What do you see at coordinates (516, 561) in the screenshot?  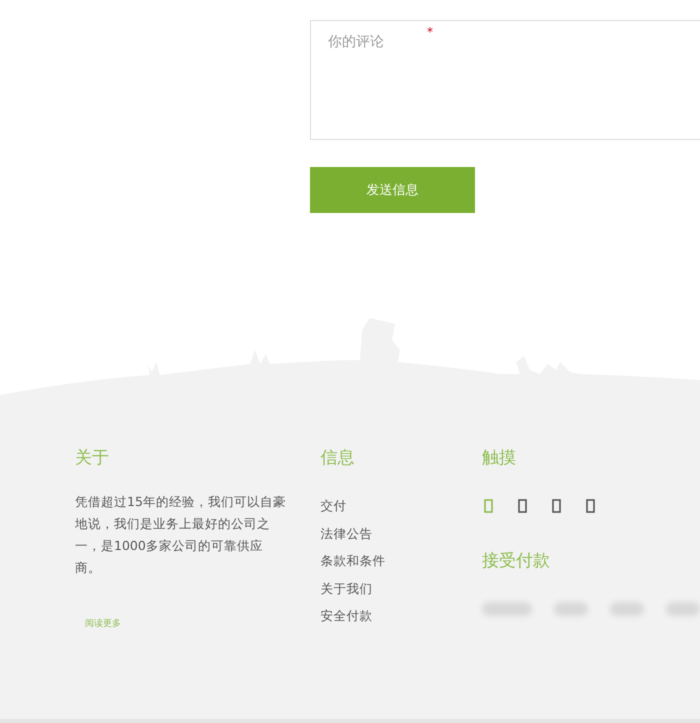 I see `payments-heading: 接受付款` at bounding box center [516, 561].